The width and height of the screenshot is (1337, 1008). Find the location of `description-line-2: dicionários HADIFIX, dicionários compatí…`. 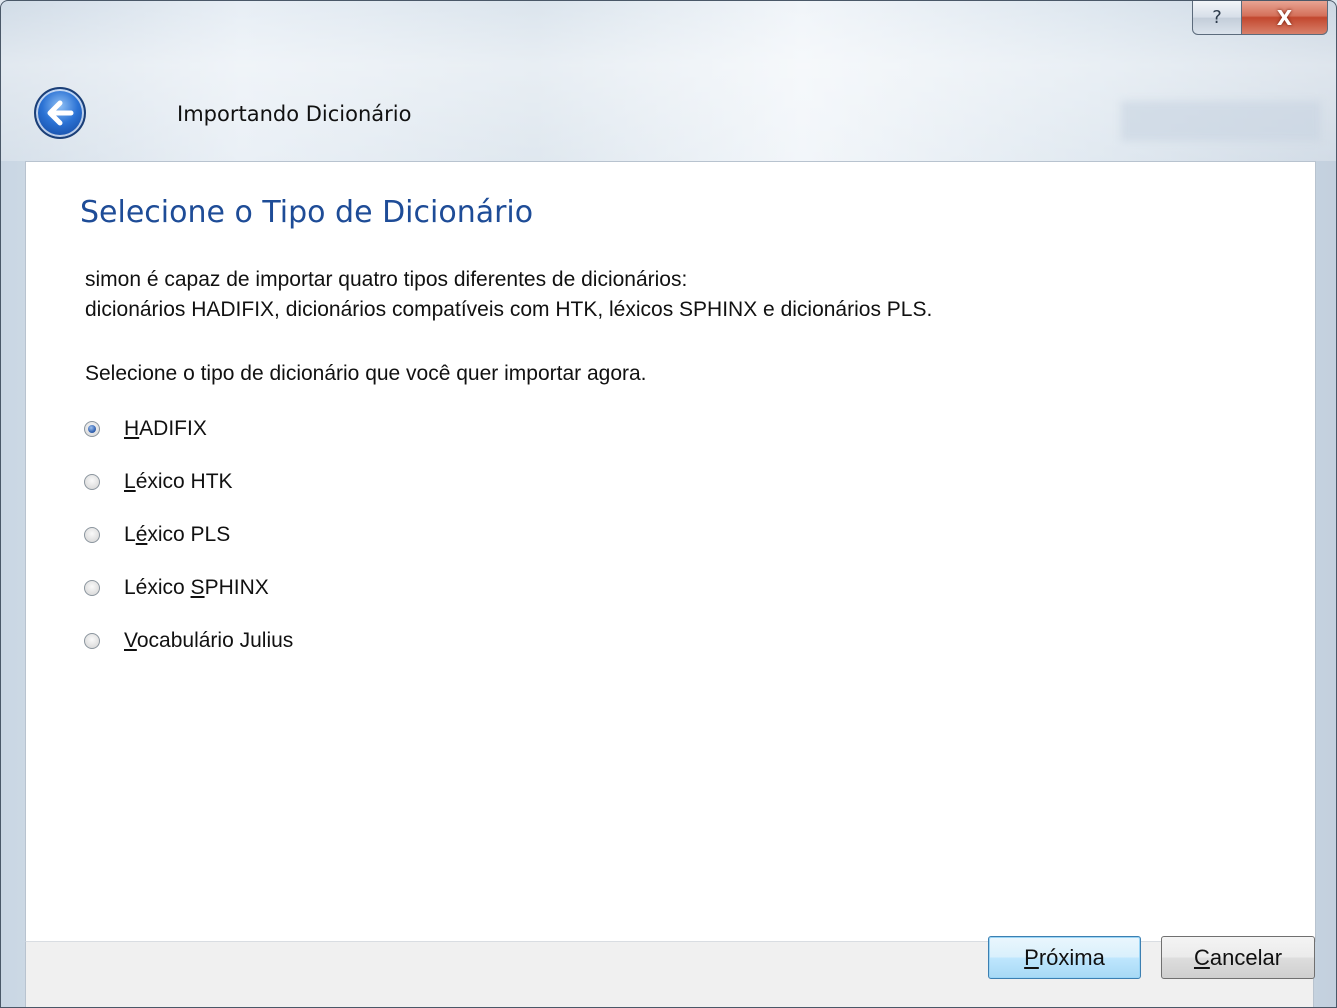

description-line-2: dicionários HADIFIX, dicionários compatí… is located at coordinates (509, 309).